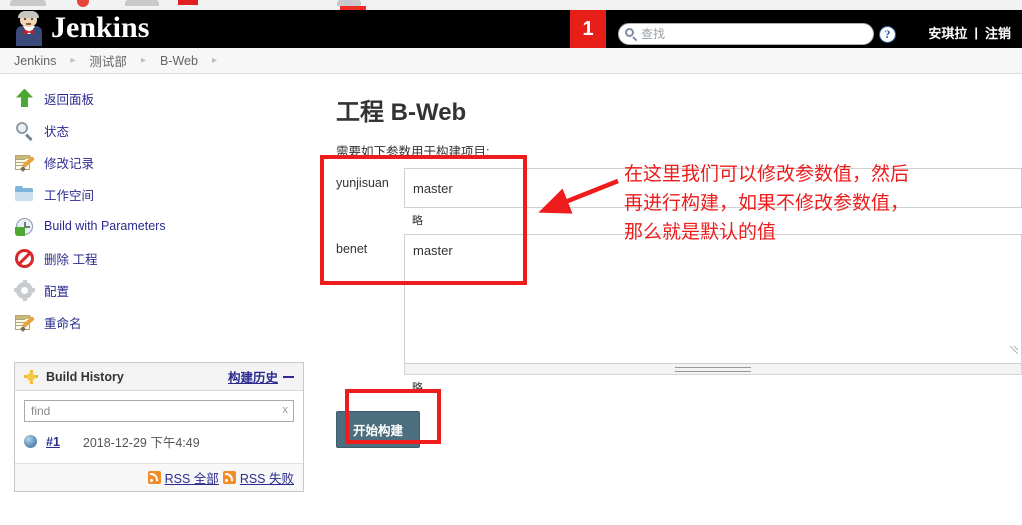  Describe the element at coordinates (24, 194) in the screenshot. I see `folder-icon` at that location.